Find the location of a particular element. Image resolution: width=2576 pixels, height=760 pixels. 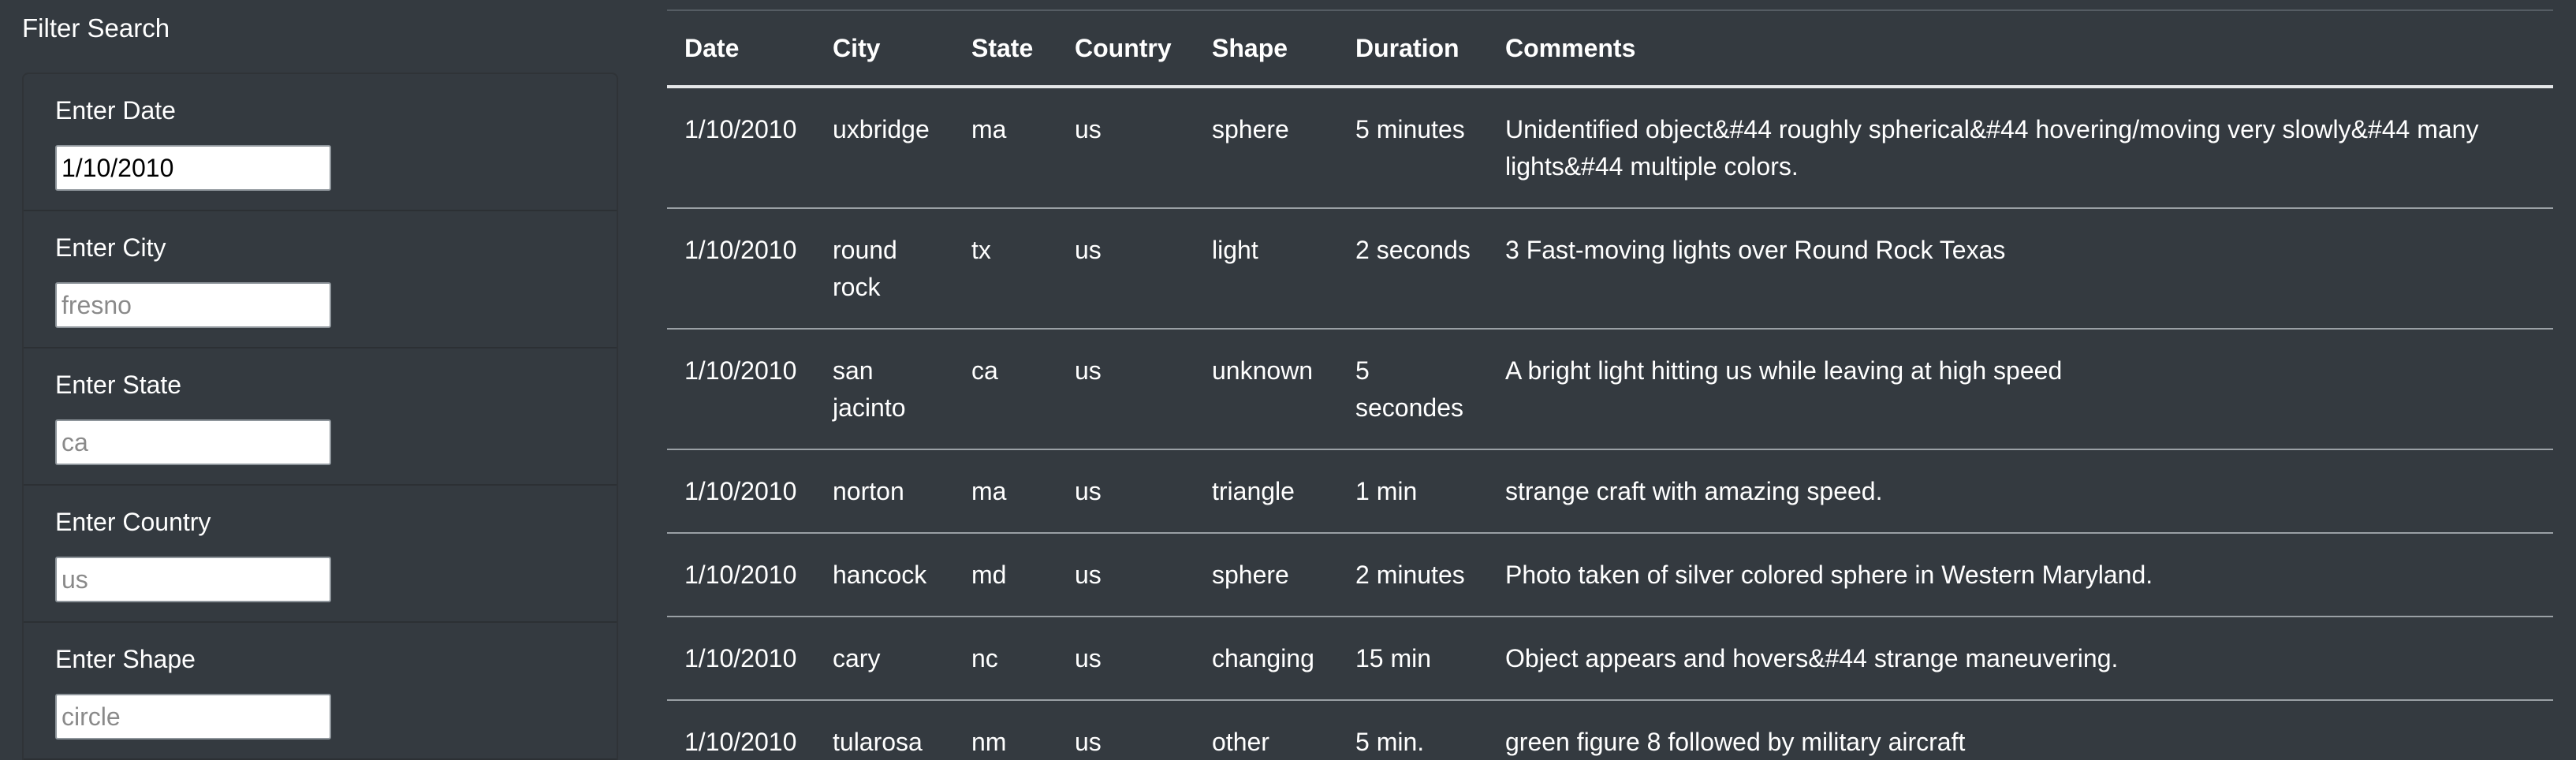

cell-city: uxbridge is located at coordinates (885, 148).